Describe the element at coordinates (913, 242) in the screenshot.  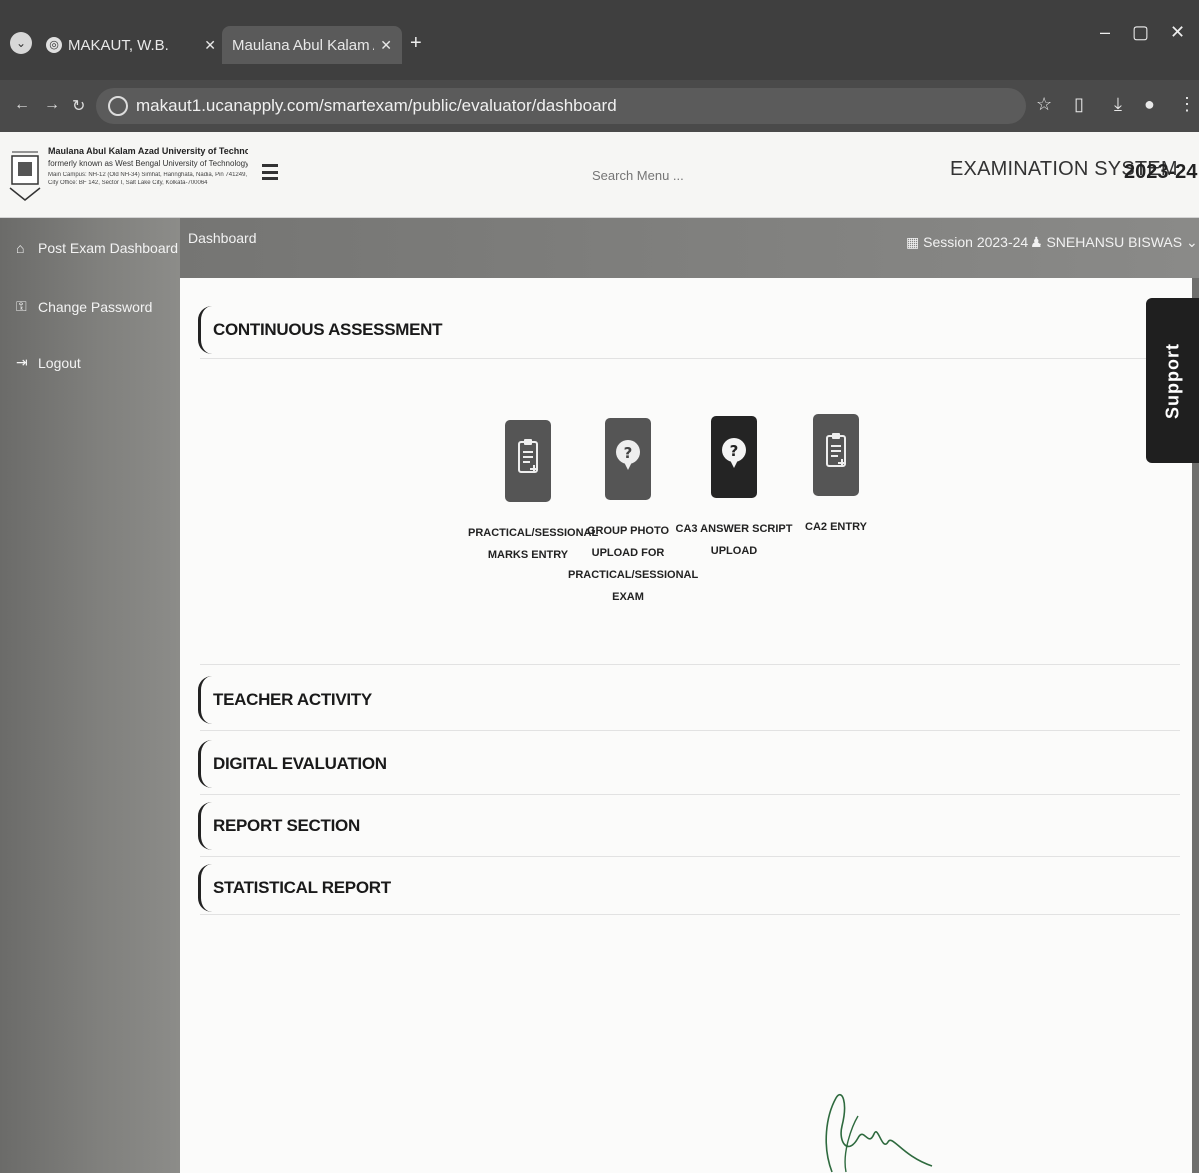
I see `calendar-icon: ▦` at that location.